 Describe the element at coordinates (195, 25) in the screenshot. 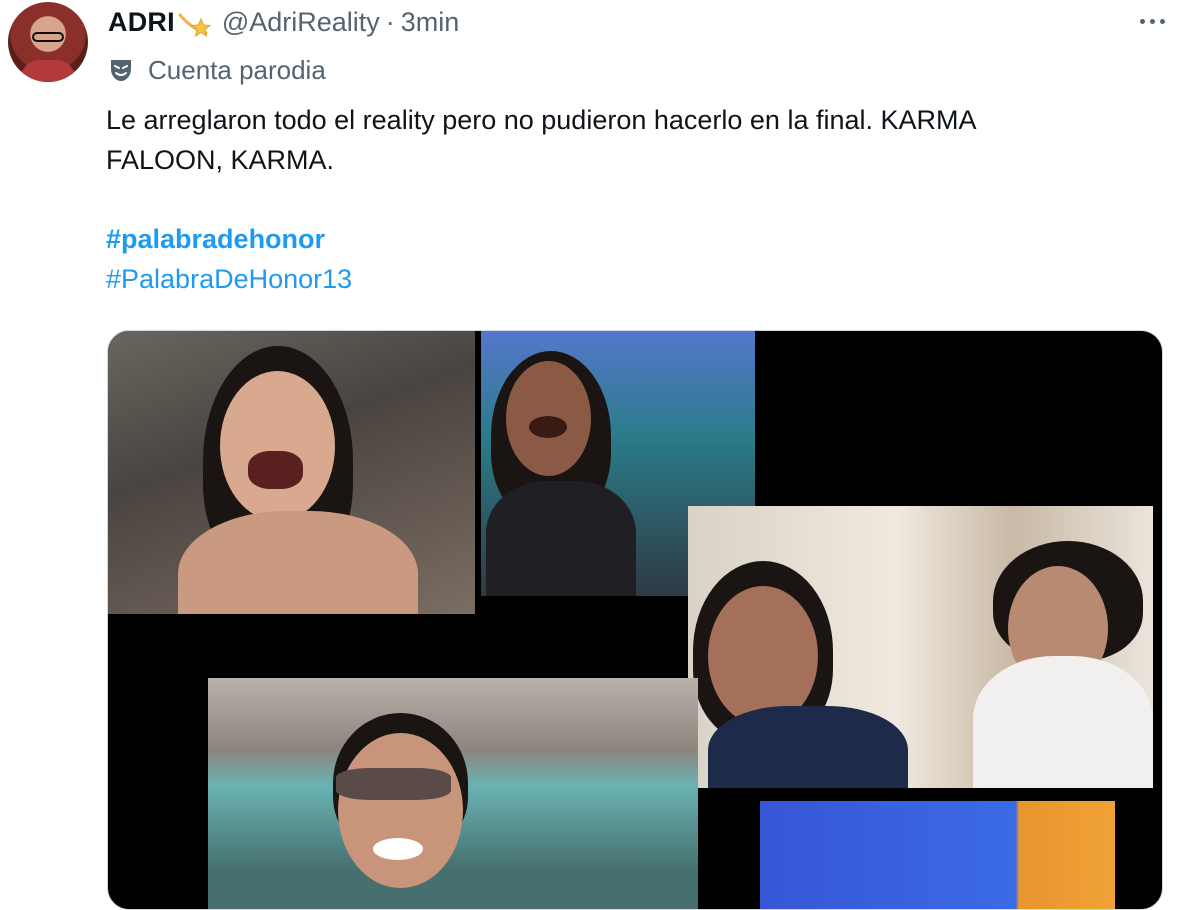

I see `shooting-star-icon` at that location.